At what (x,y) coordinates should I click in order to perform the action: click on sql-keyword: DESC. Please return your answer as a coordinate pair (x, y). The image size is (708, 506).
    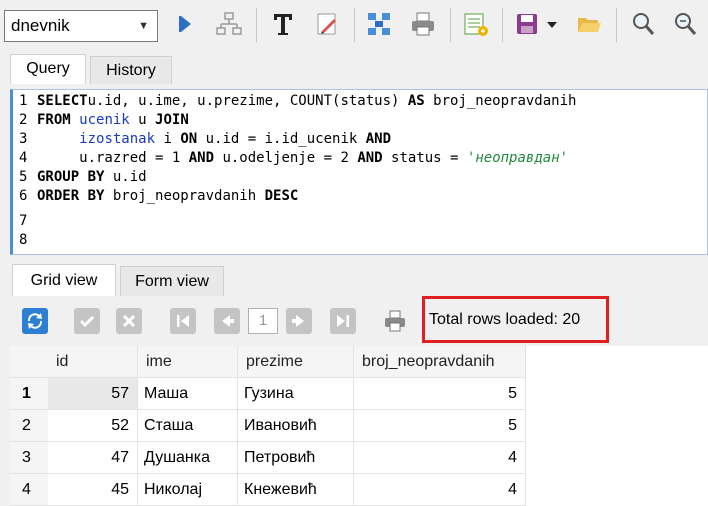
    Looking at the image, I should click on (281, 196).